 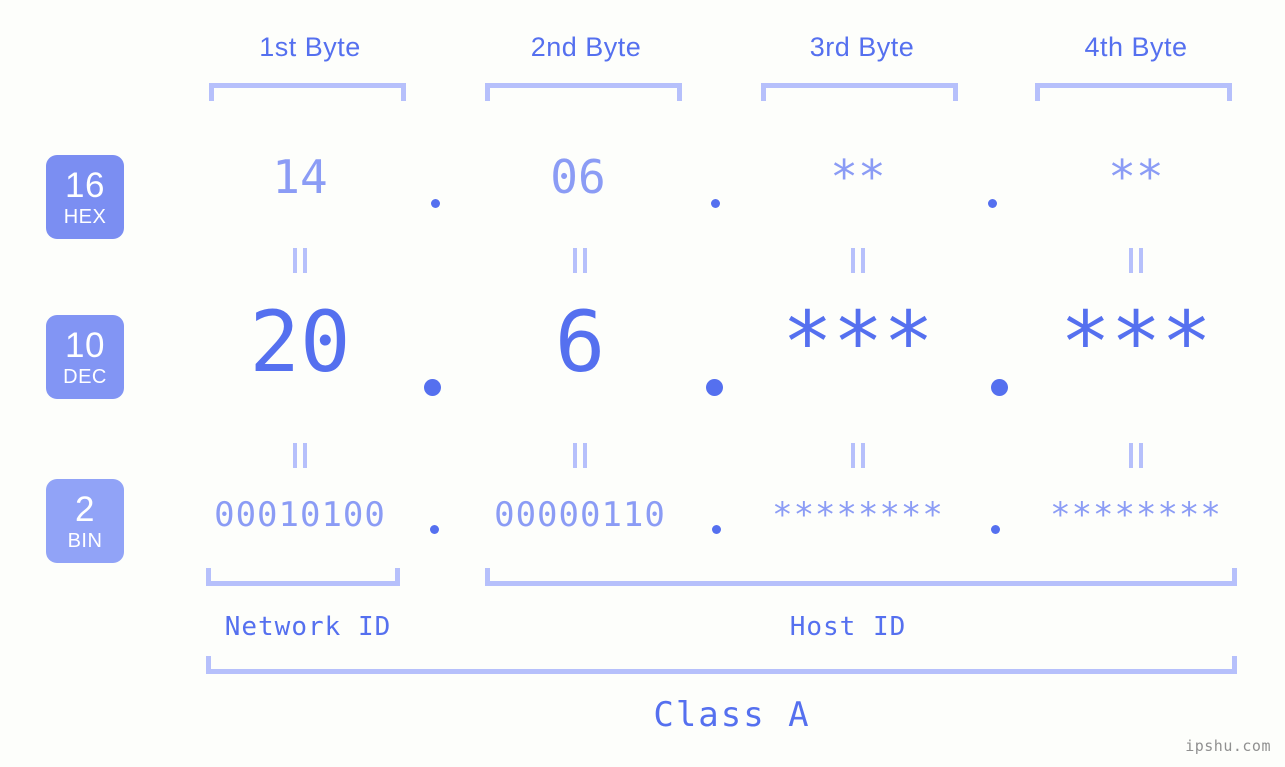 I want to click on host-id-bracket, so click(x=861, y=577).